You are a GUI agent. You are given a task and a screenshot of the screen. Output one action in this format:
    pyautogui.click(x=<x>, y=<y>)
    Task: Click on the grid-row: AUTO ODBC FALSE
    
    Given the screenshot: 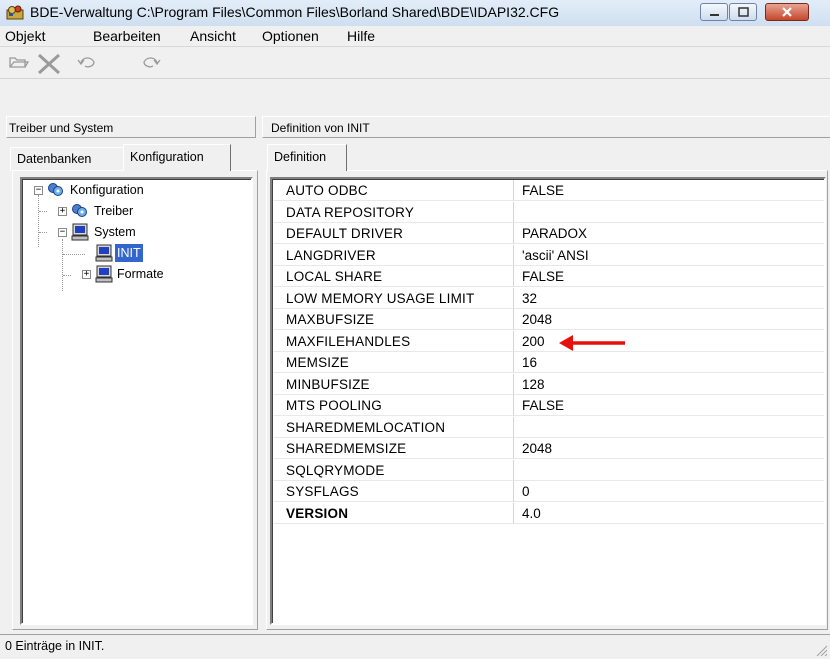 What is the action you would take?
    pyautogui.click(x=549, y=190)
    